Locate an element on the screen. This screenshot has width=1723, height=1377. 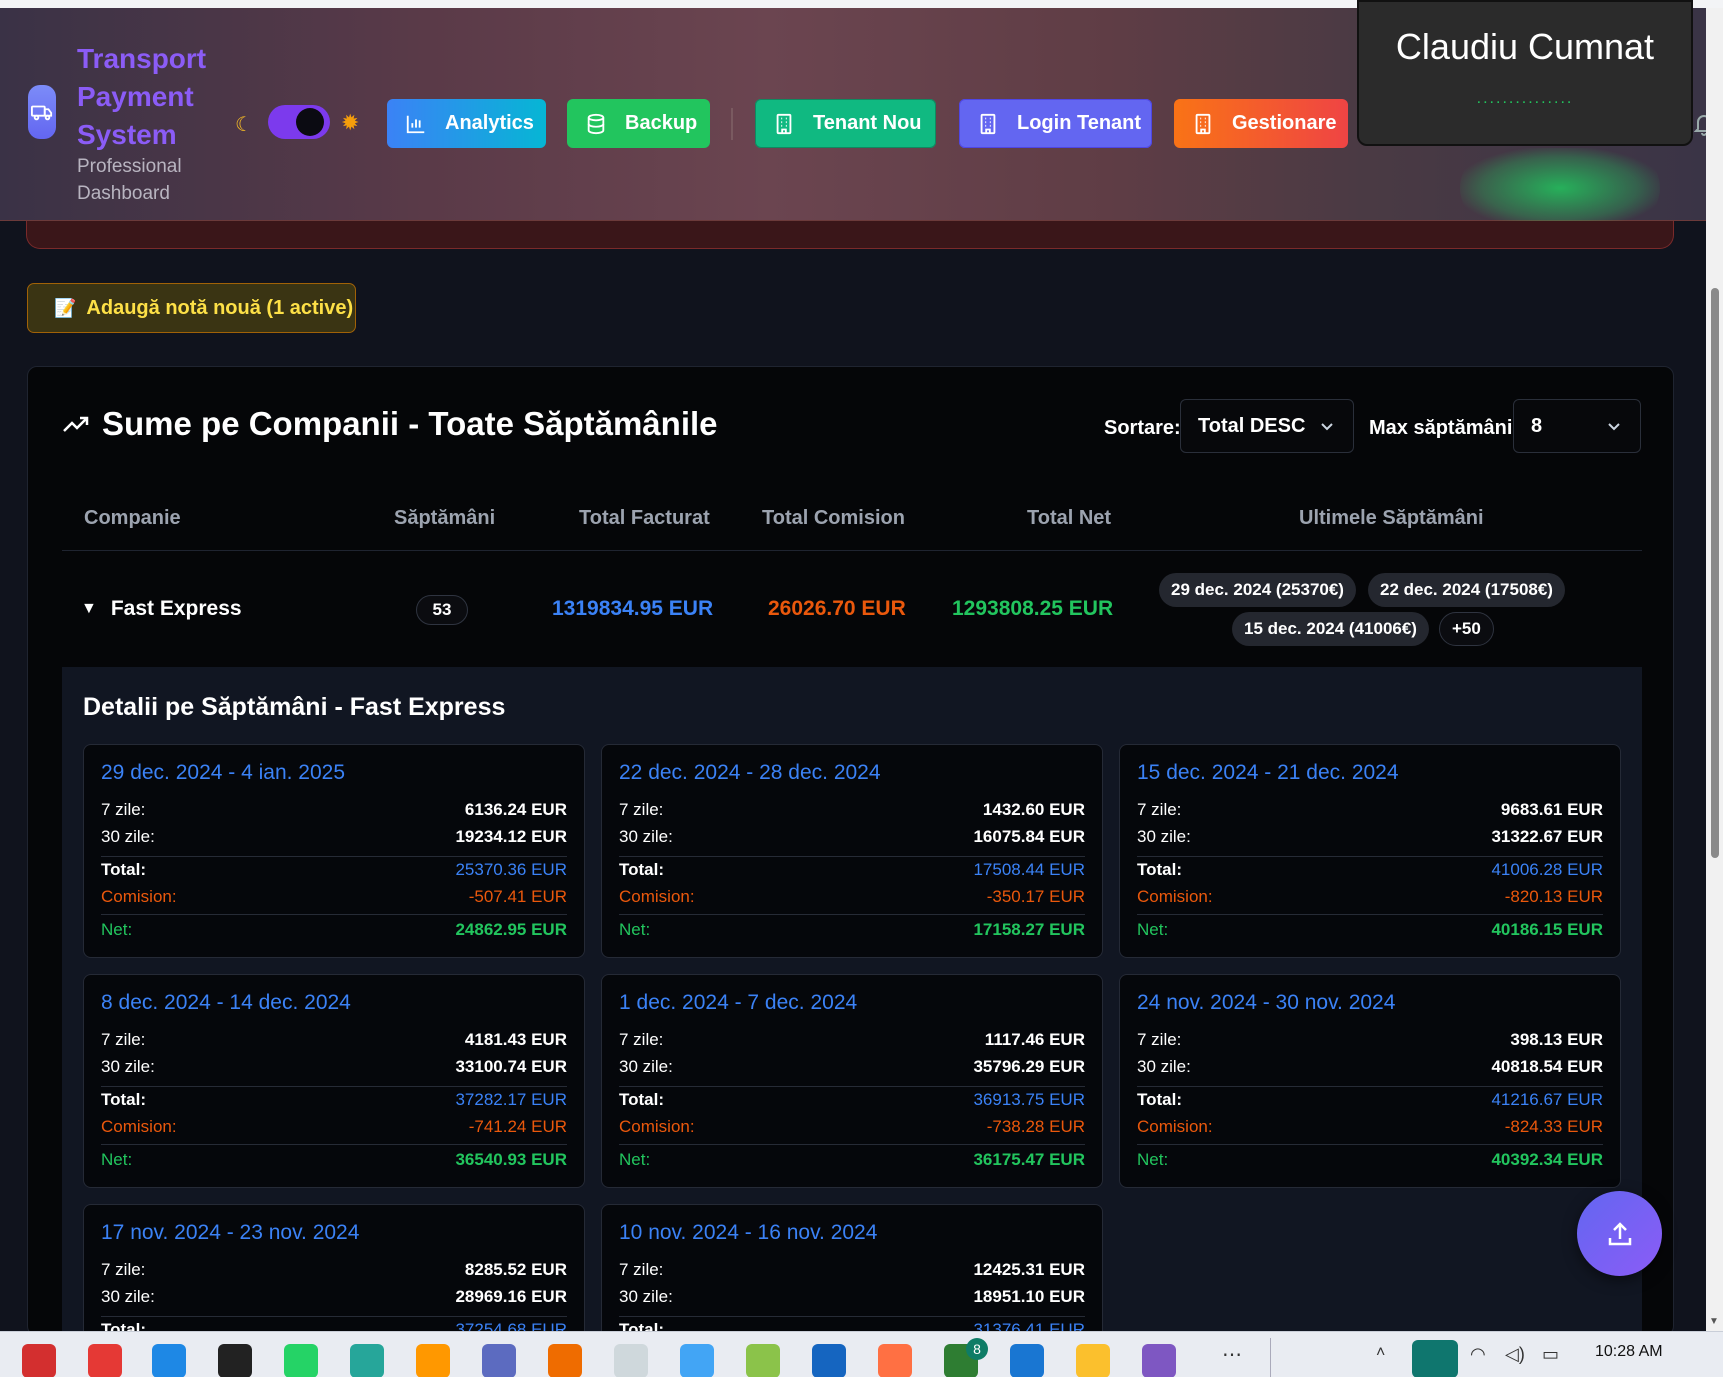
bar-chart-icon is located at coordinates (416, 124).